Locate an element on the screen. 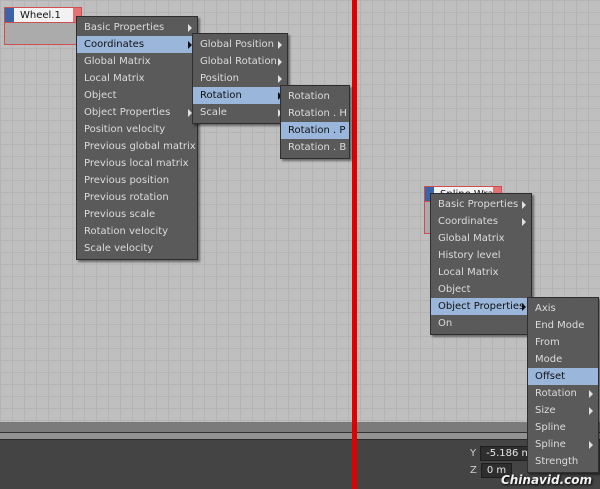  menu-item-label: Position is located at coordinates (219, 78).